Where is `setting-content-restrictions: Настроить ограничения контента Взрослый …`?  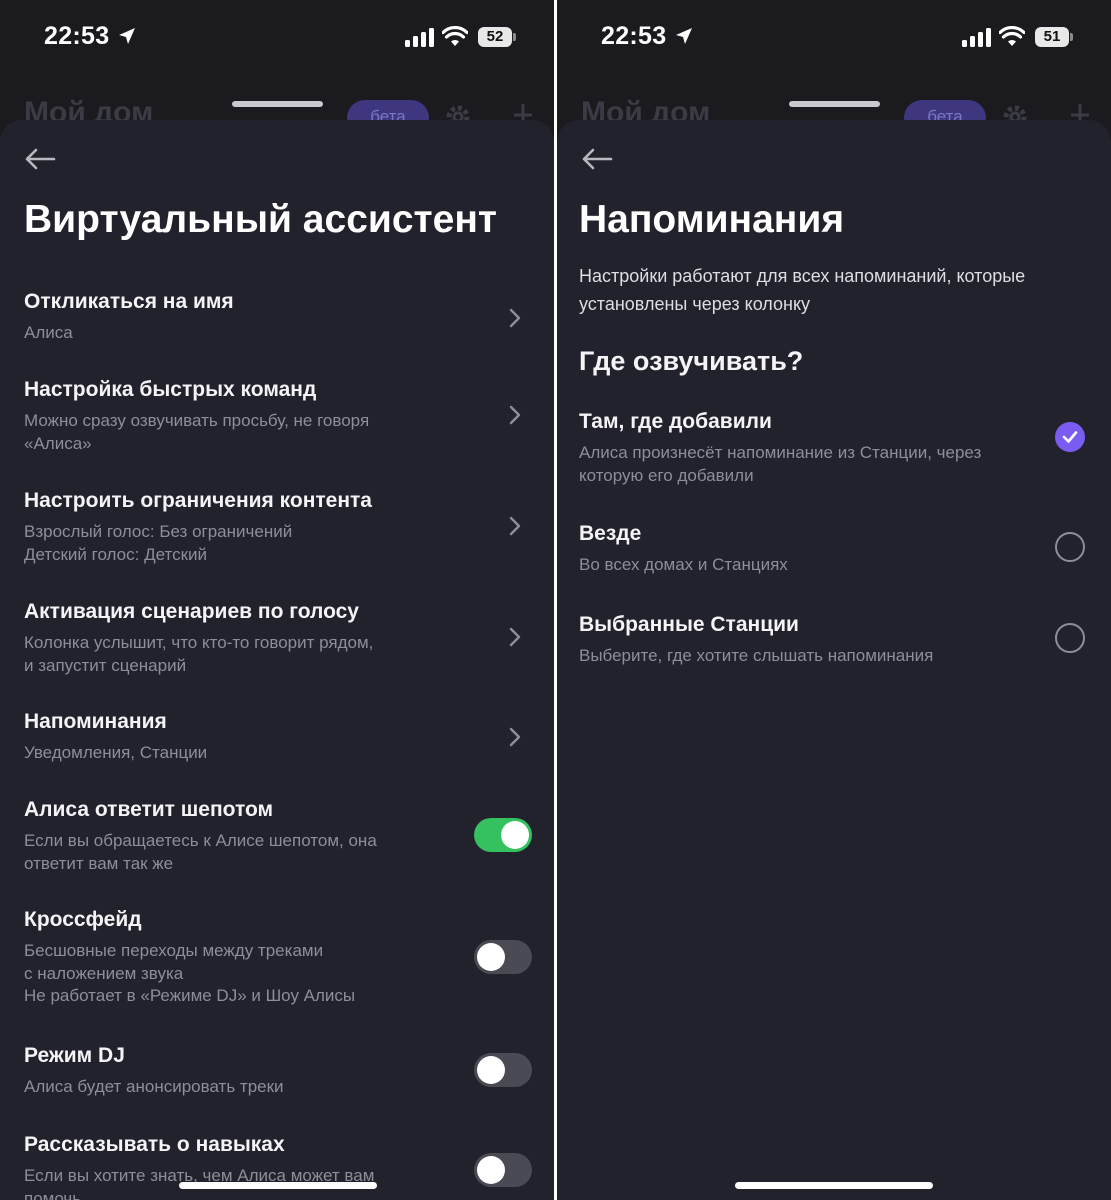 setting-content-restrictions: Настроить ограничения контента Взрослый … is located at coordinates (277, 526).